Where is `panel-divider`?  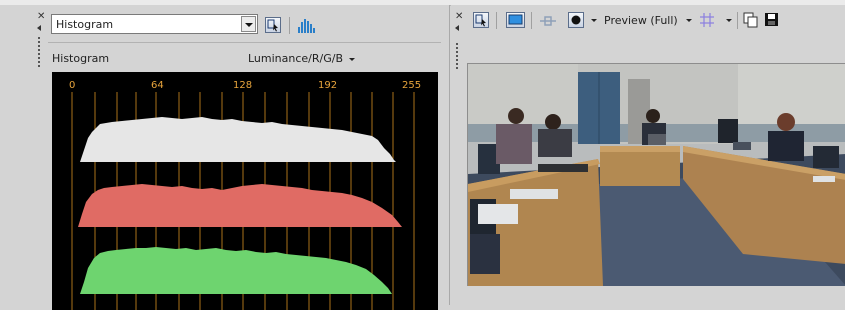 panel-divider is located at coordinates (449, 155).